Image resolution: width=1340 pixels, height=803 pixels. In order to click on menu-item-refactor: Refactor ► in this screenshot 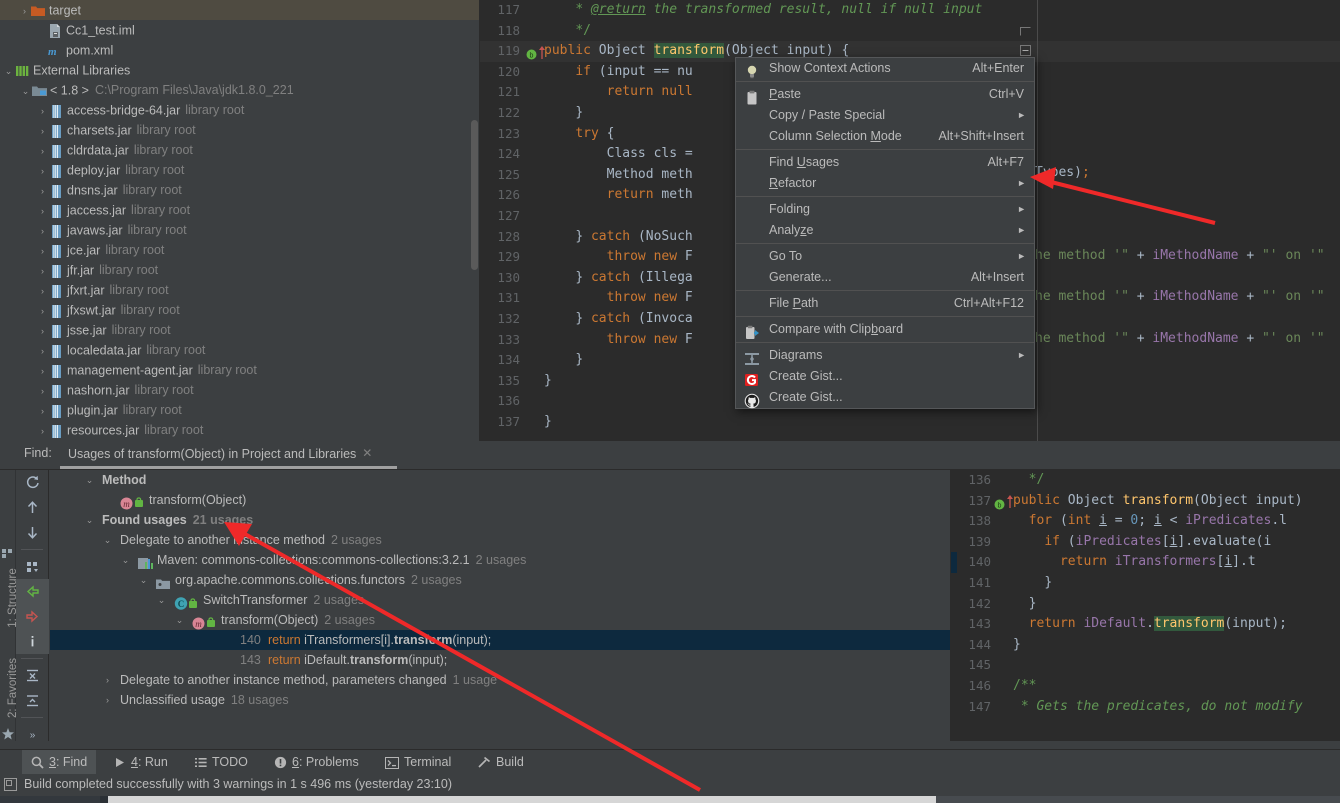, I will do `click(885, 183)`.